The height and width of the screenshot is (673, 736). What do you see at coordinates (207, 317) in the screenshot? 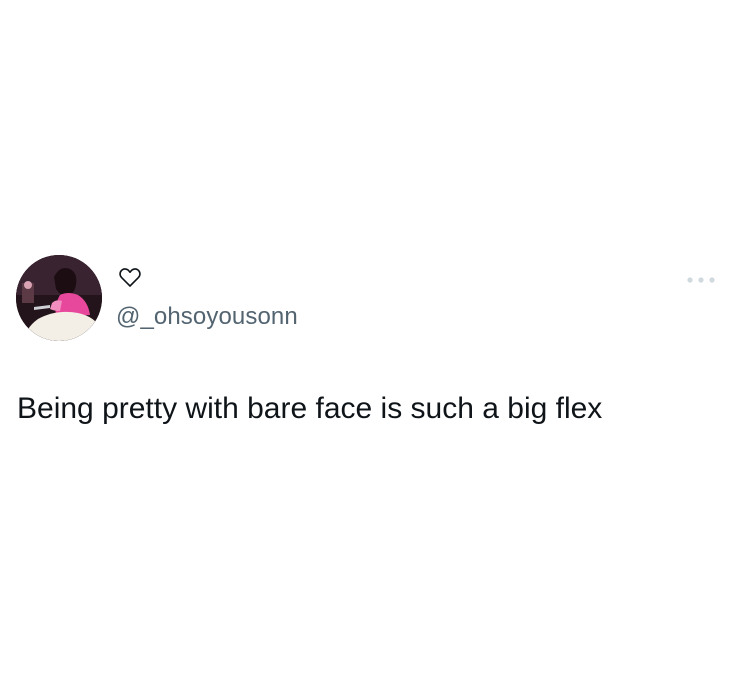
I see `user-handle: @_ohsoyousonn` at bounding box center [207, 317].